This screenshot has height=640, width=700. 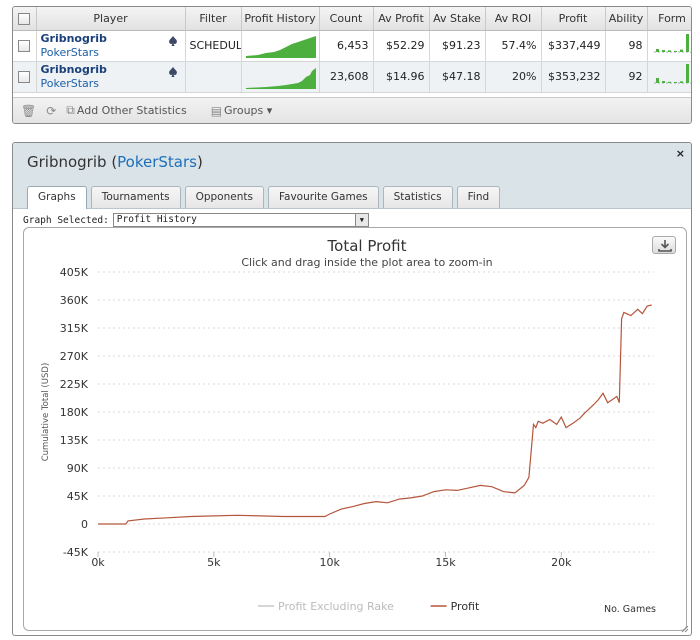 What do you see at coordinates (67, 162) in the screenshot?
I see `window-player-name: Gribnogrib` at bounding box center [67, 162].